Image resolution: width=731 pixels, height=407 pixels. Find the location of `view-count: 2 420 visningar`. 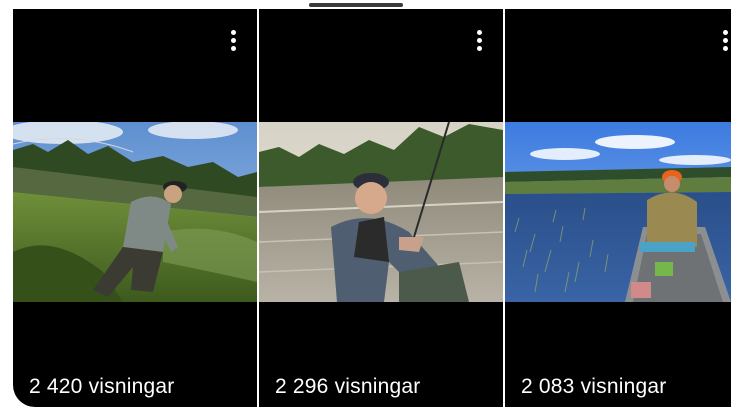

view-count: 2 420 visningar is located at coordinates (102, 386).